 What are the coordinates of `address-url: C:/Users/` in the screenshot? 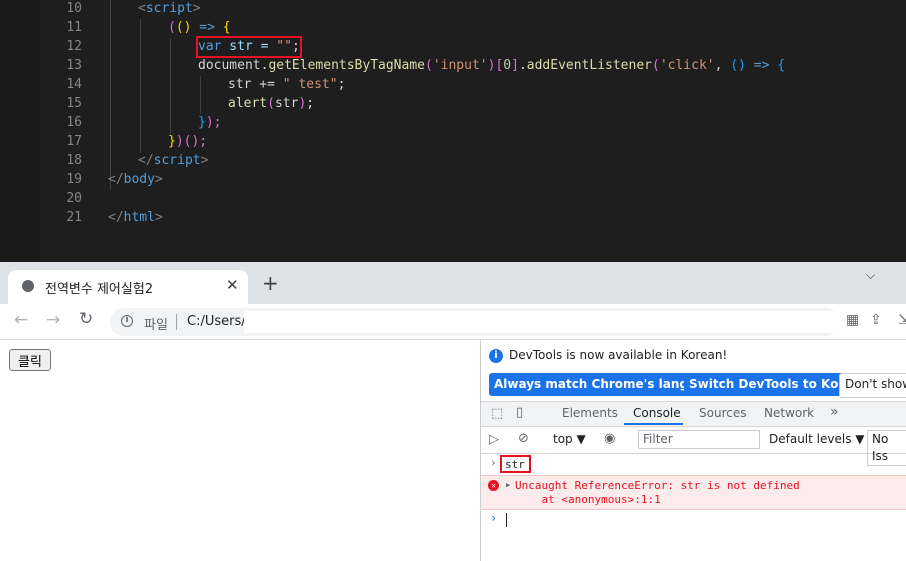 It's located at (216, 321).